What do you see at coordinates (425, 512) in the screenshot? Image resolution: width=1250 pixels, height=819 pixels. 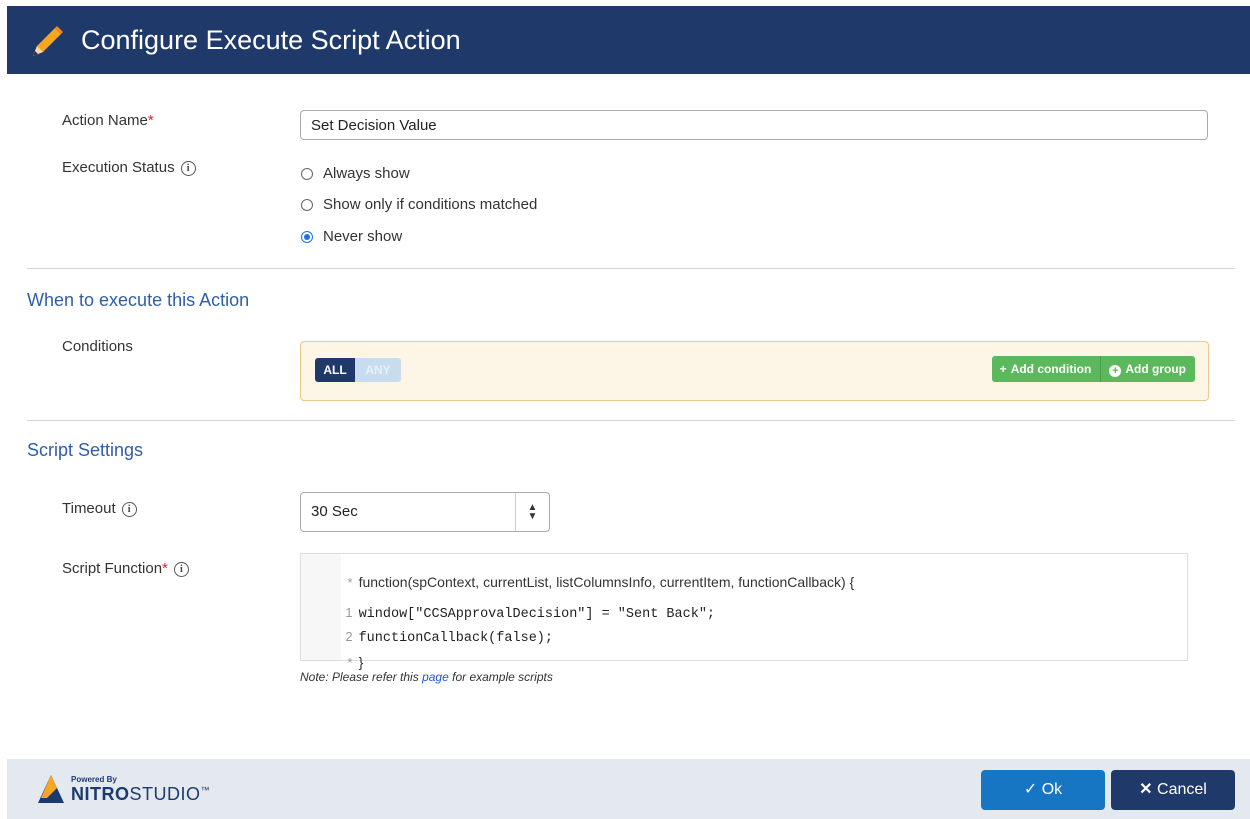 I see `timeout-select: 30 Sec ▲ ▼` at bounding box center [425, 512].